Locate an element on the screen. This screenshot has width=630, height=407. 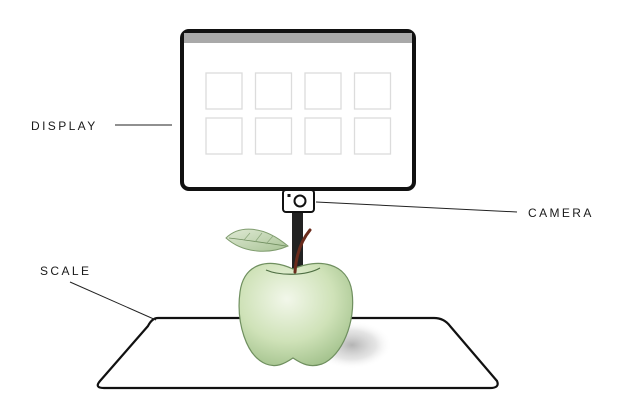
camera-icon is located at coordinates (298, 201).